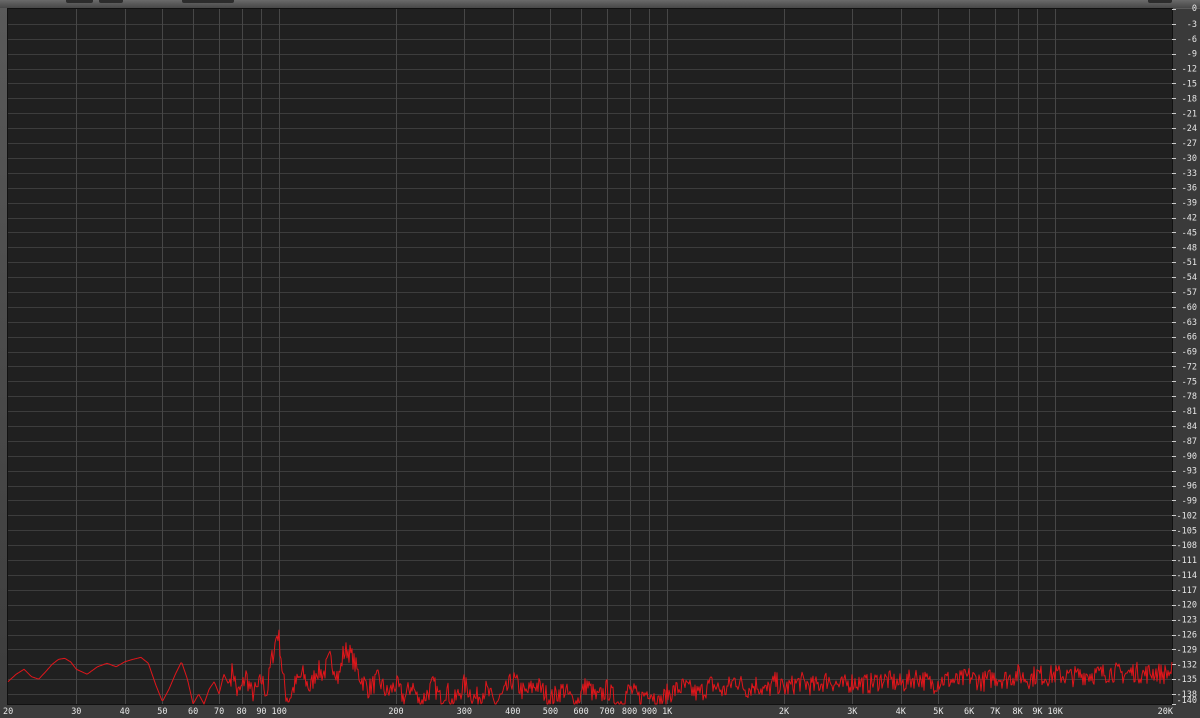 The height and width of the screenshot is (718, 1200). What do you see at coordinates (219, 712) in the screenshot?
I see `x-tick-label: 70` at bounding box center [219, 712].